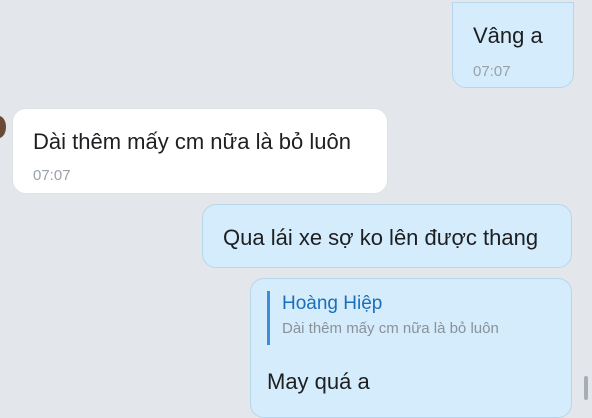 The width and height of the screenshot is (592, 418). I want to click on reply-quote-text: Dài thêm mấy cm nữa là bỏ luôn, so click(390, 328).